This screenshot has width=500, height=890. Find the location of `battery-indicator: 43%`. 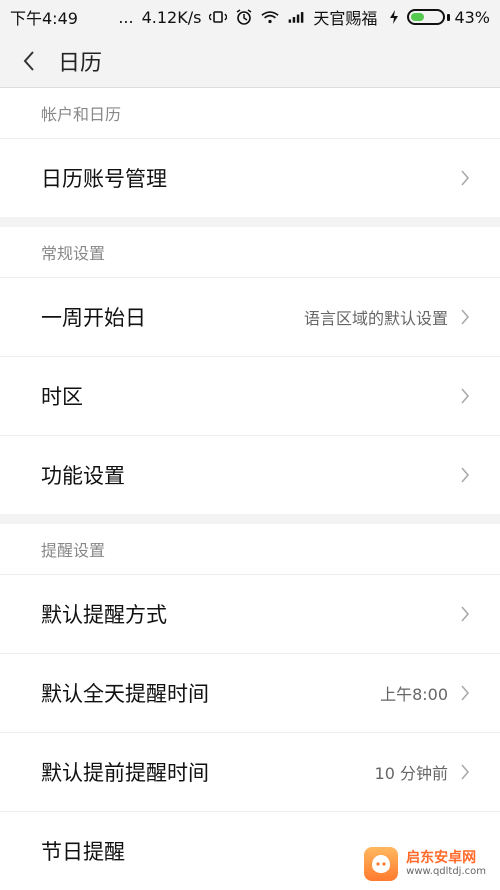

battery-indicator: 43% is located at coordinates (437, 17).